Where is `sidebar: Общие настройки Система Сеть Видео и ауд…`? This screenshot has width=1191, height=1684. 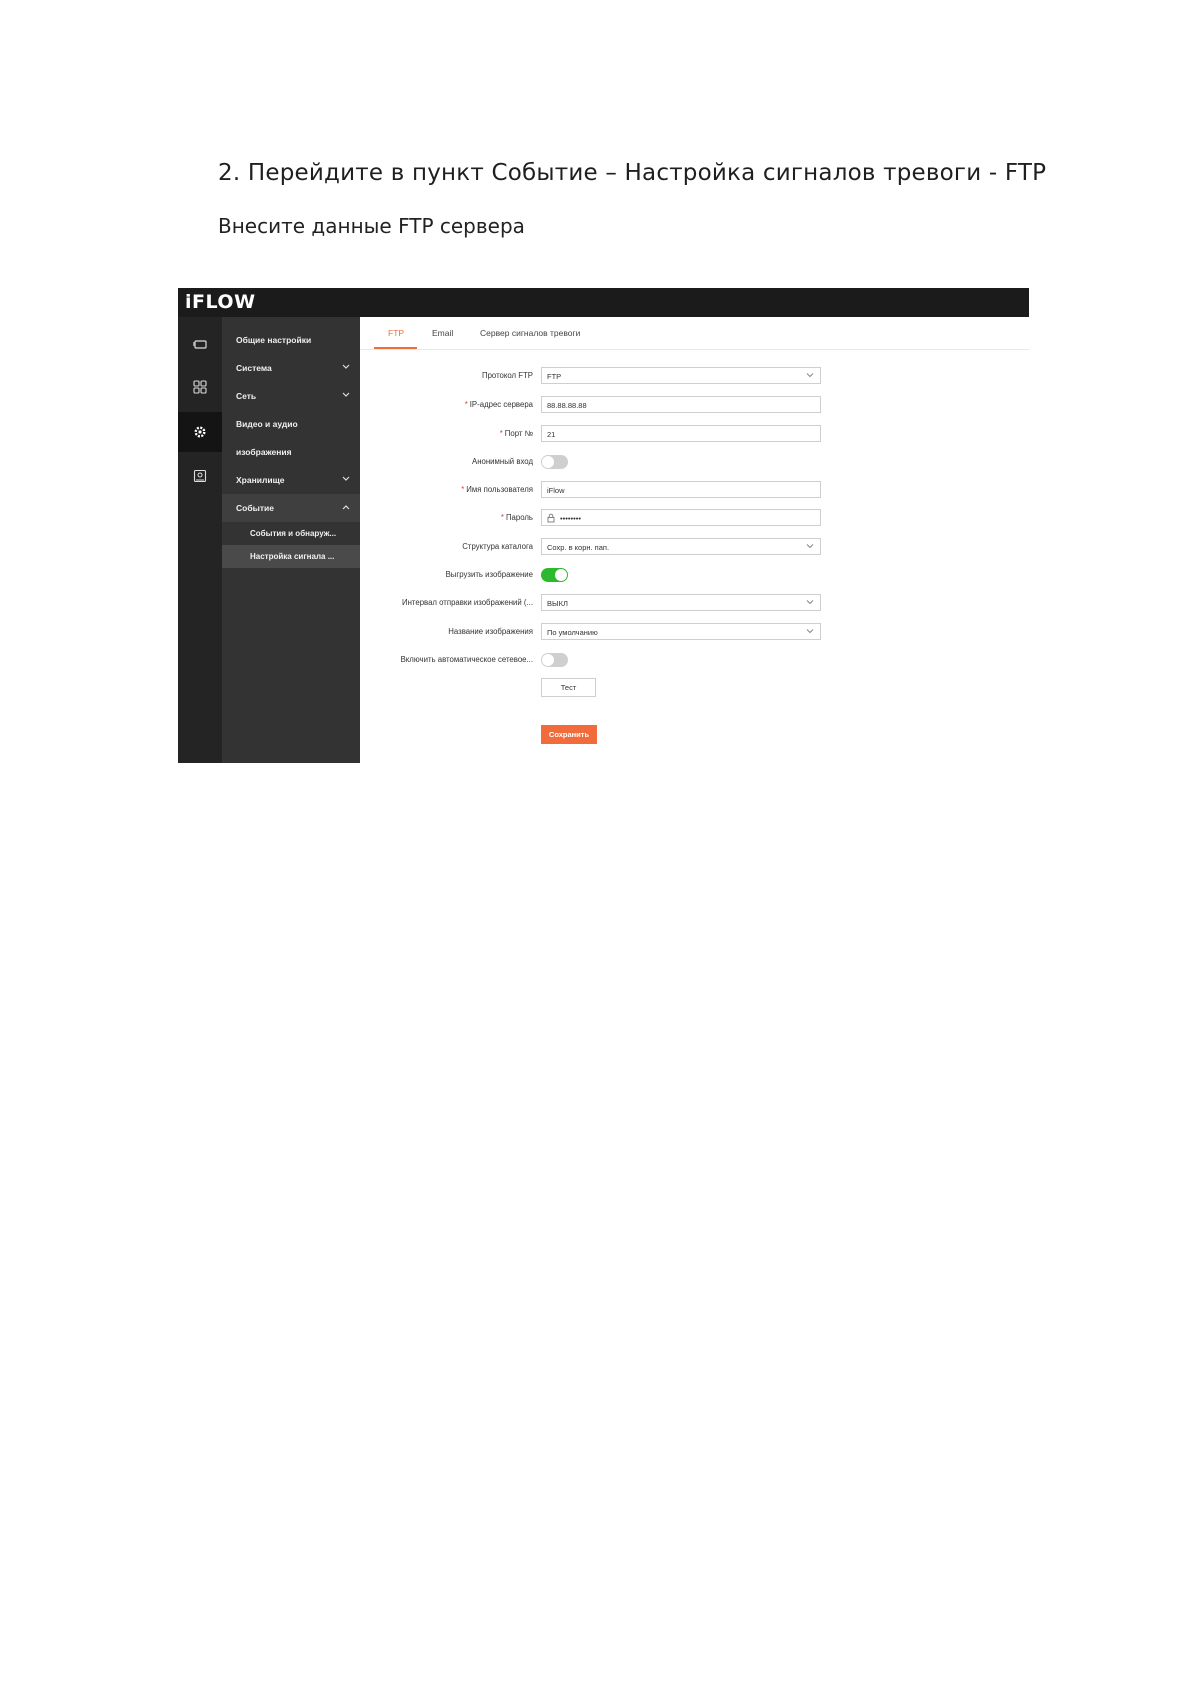
sidebar: Общие настройки Система Сеть Видео и ауд… is located at coordinates (291, 540).